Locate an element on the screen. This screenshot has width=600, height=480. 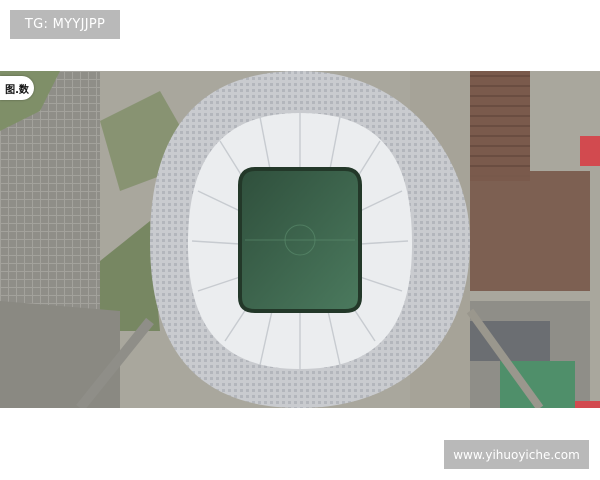
tg-label: TG: MYYJJPP is located at coordinates (65, 24).